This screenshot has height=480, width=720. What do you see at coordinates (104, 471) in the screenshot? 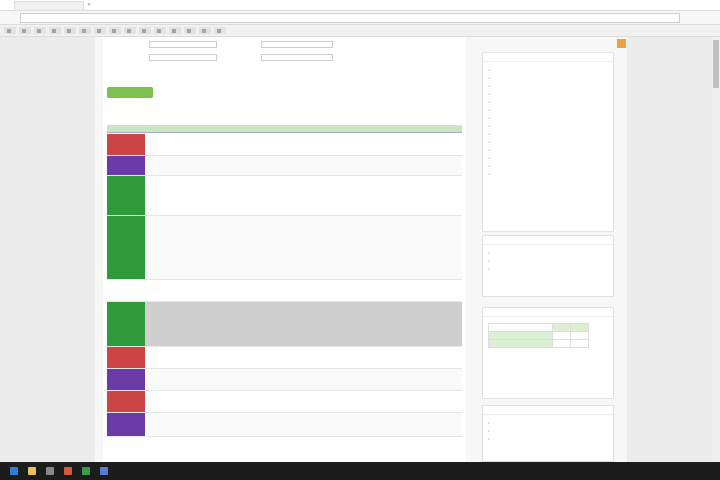
I see `document-icon` at bounding box center [104, 471].